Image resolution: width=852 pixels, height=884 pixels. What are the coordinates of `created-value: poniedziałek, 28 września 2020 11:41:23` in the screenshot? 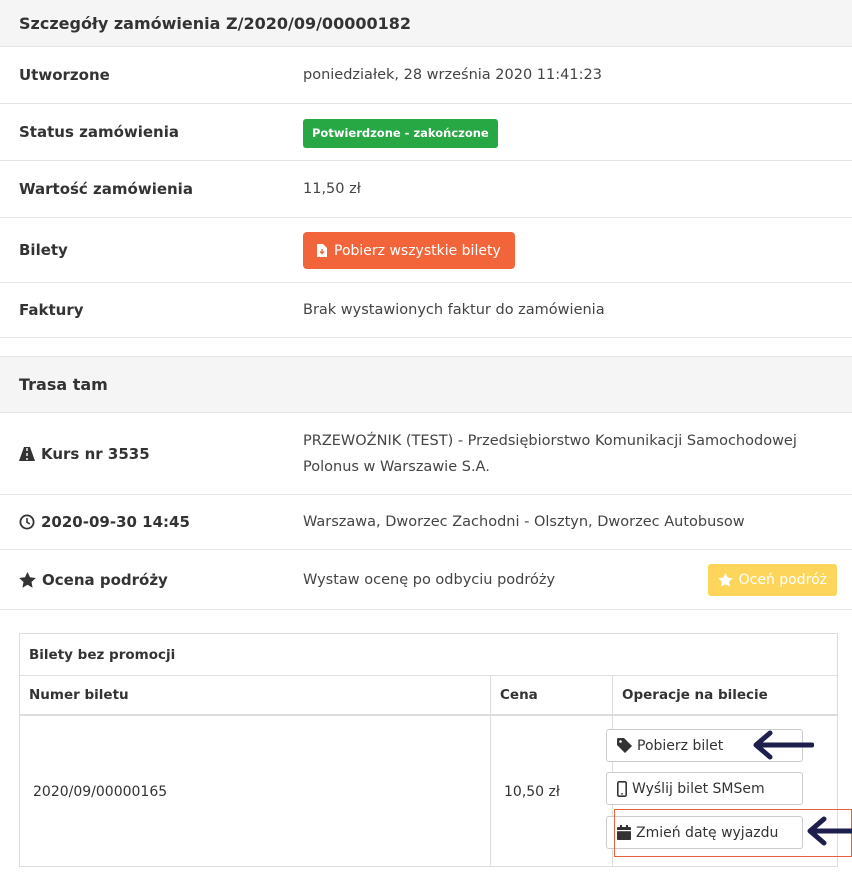 It's located at (452, 75).